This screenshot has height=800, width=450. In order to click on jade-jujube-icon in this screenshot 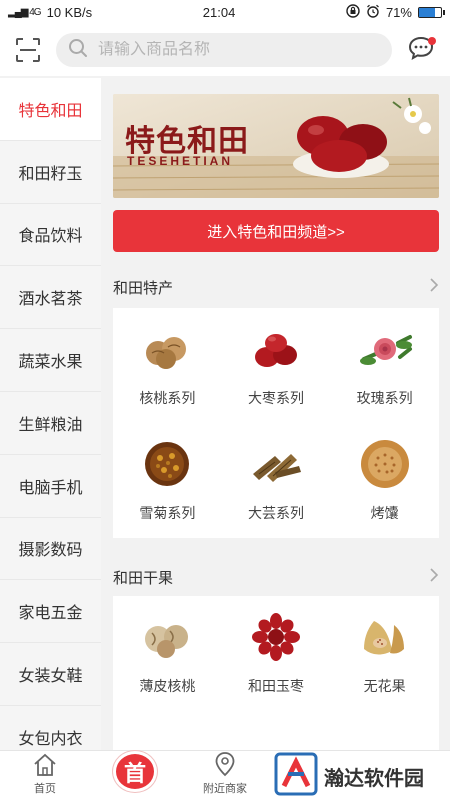, I will do `click(276, 639)`.